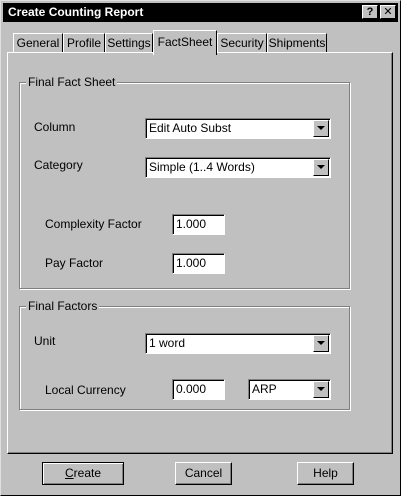  I want to click on help-titlebar-button: ?, so click(370, 12).